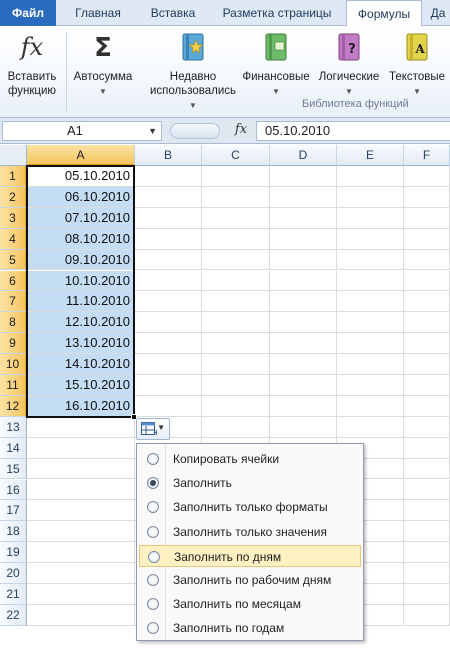 This screenshot has height=649, width=450. Describe the element at coordinates (13, 573) in the screenshot. I see `row-header-20: 20` at that location.